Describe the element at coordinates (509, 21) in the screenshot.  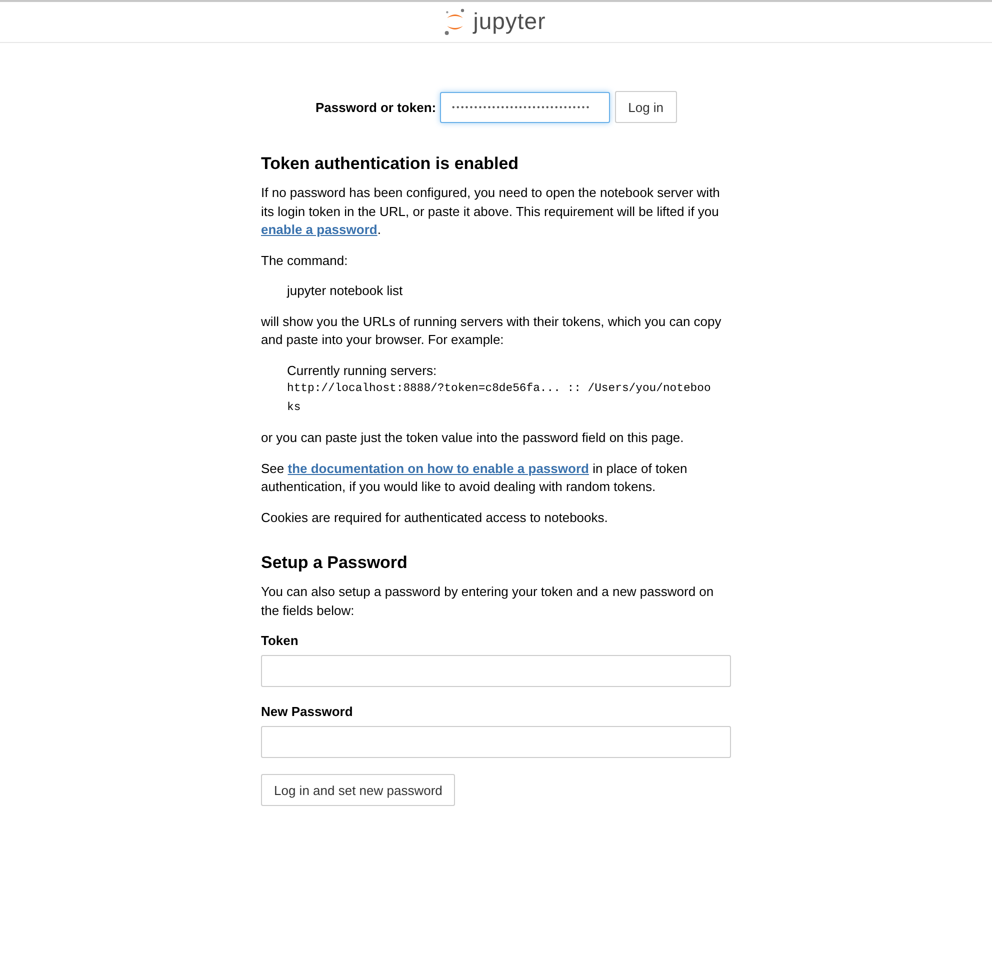
I see `logo-text: jupyter` at that location.